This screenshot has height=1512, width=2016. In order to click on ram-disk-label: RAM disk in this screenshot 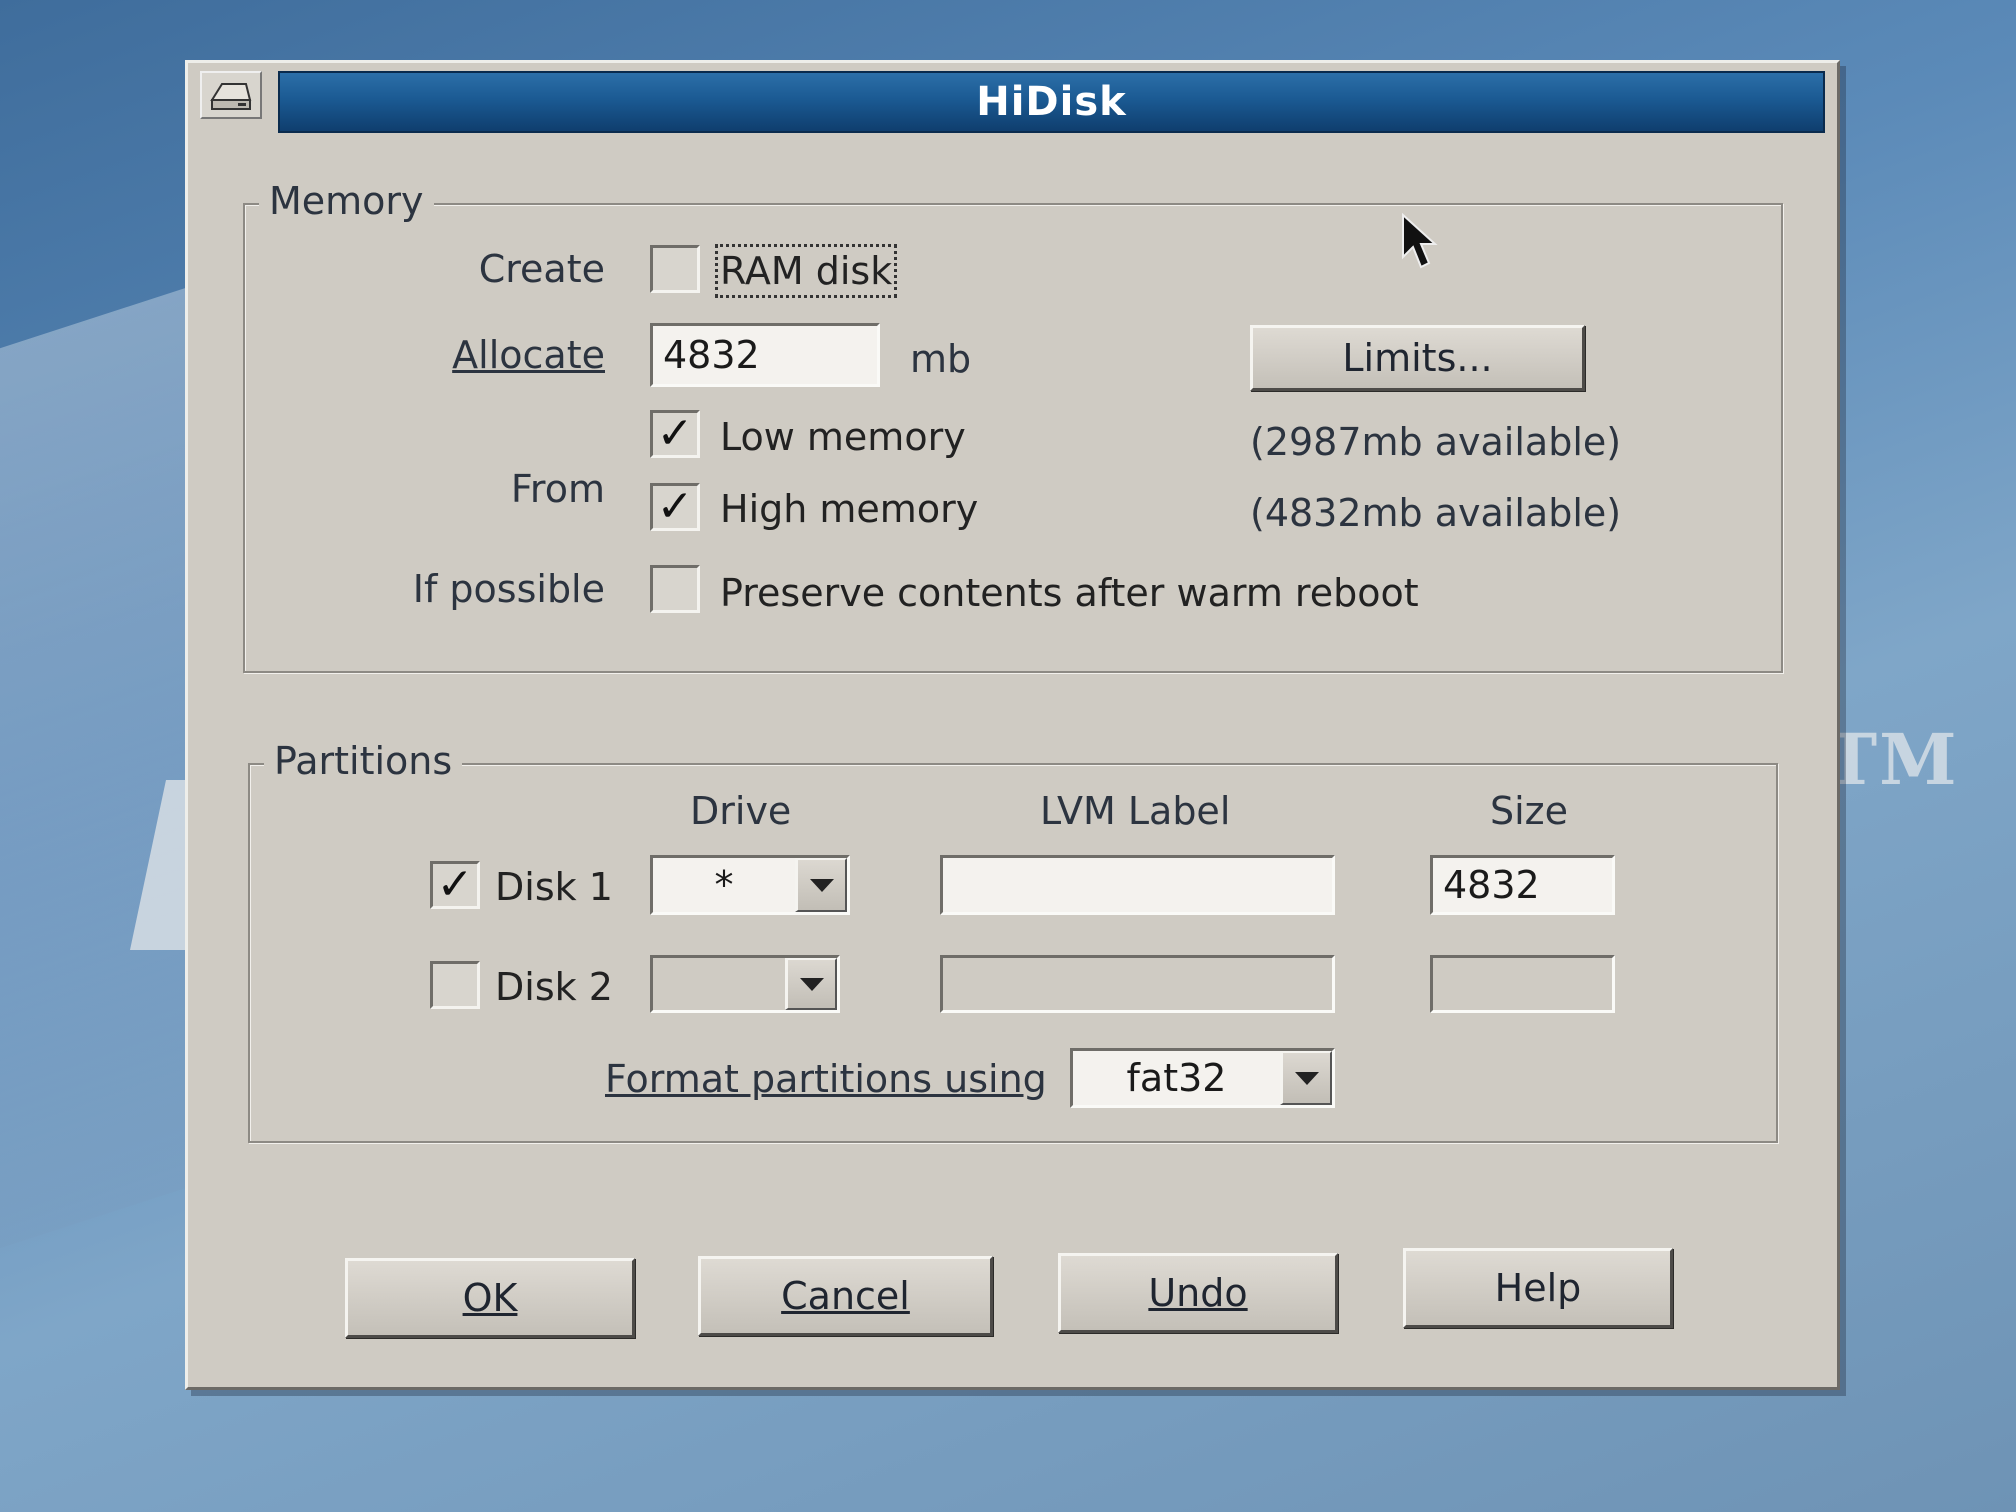, I will do `click(806, 271)`.